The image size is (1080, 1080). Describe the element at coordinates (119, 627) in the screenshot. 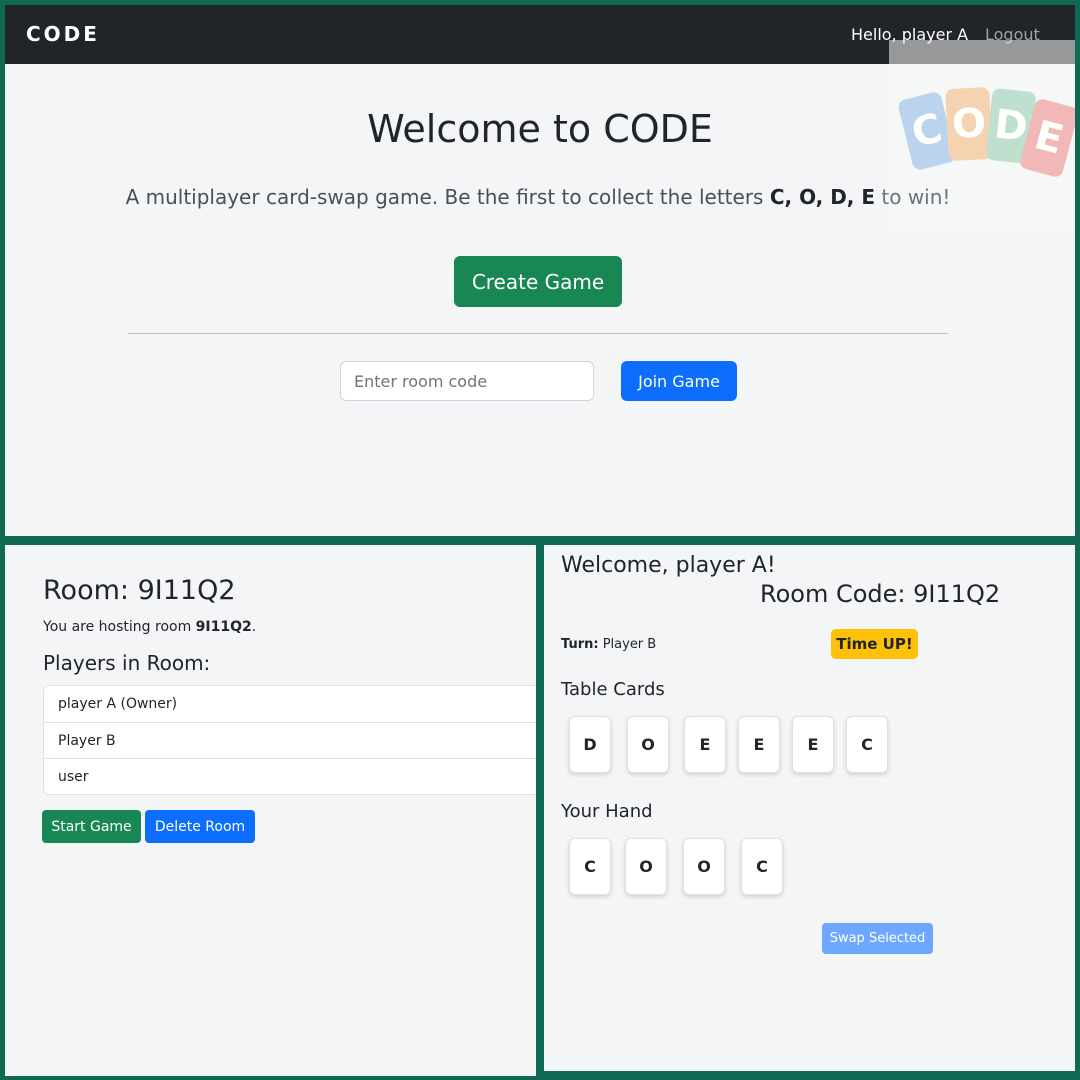

I see `hosting-prefix: You are hosting room` at that location.